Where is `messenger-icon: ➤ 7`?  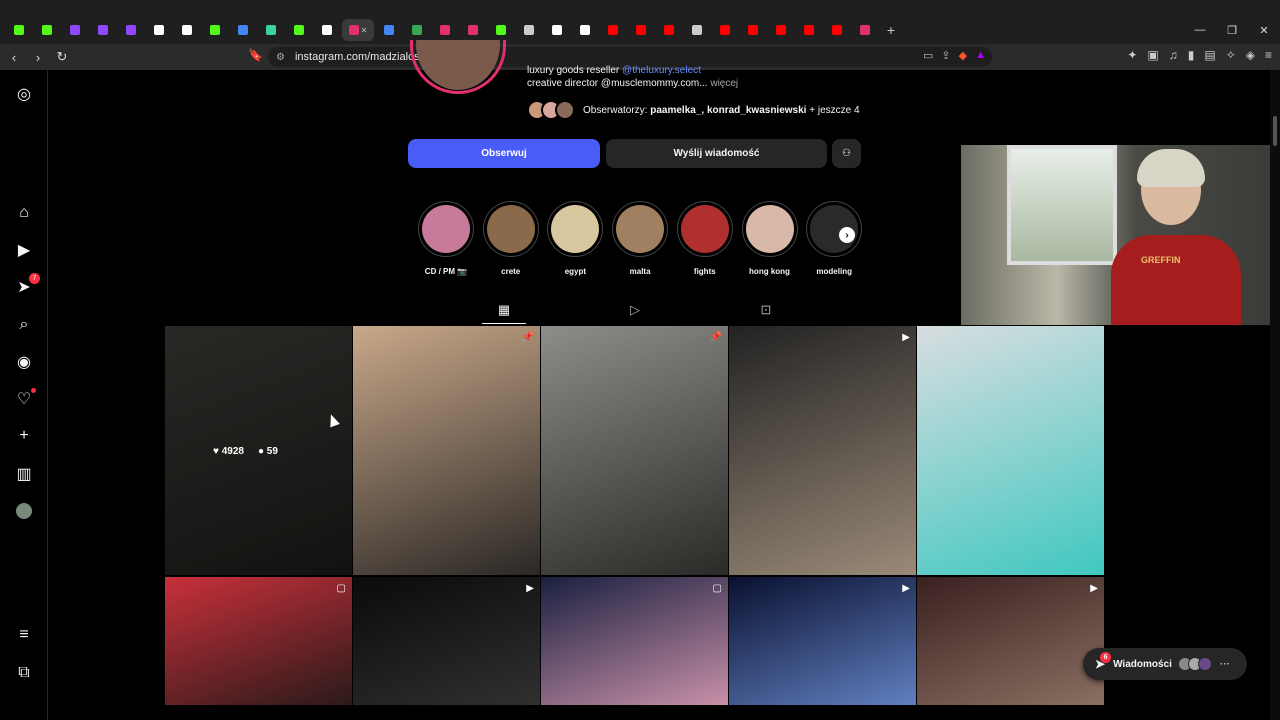
messenger-icon: ➤ 7 is located at coordinates (27, 285).